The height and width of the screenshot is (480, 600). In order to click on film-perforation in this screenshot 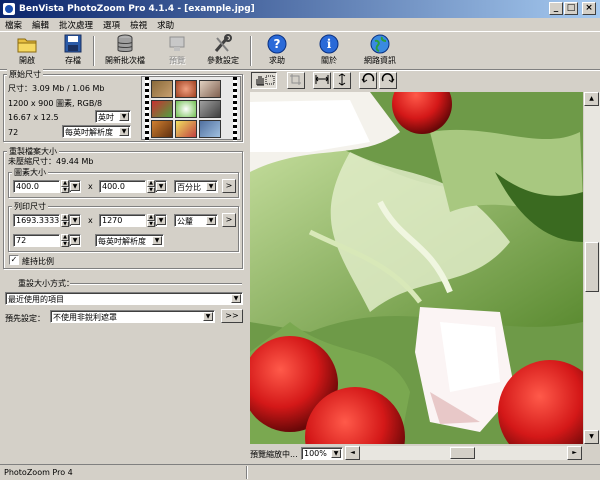, I will do `click(235, 109)`.